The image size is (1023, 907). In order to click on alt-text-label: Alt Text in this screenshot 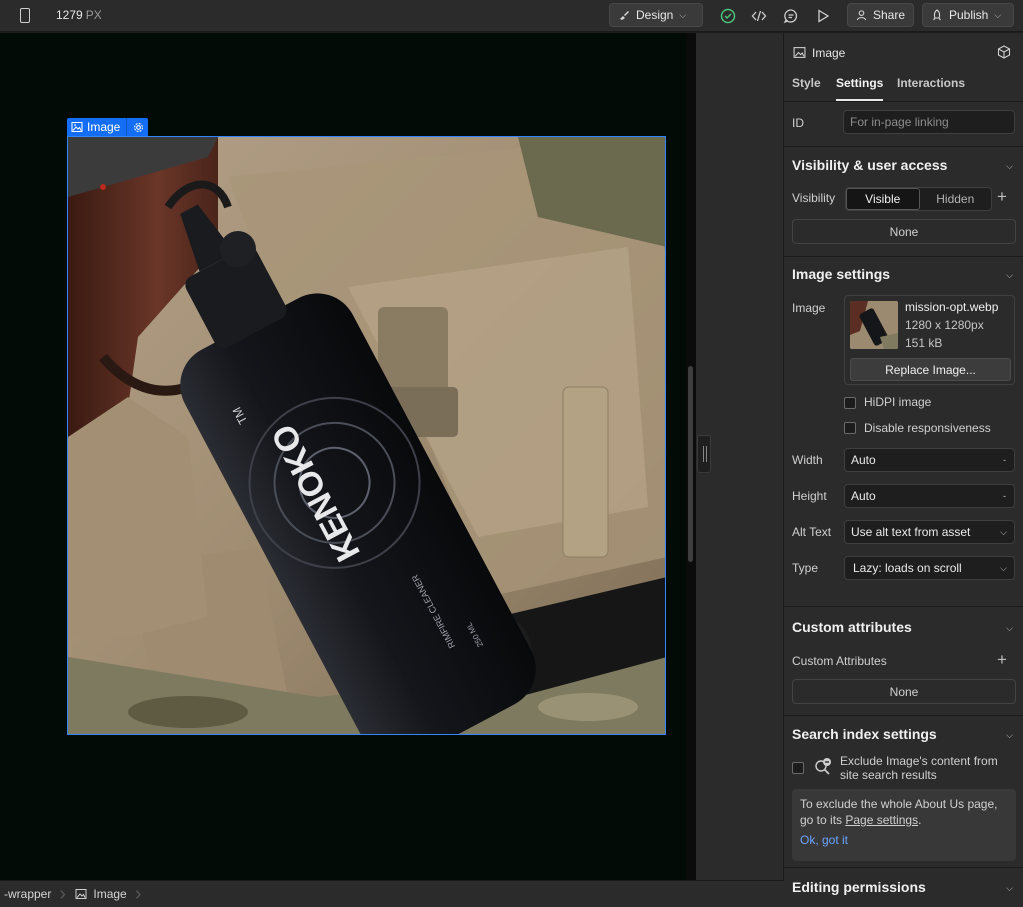, I will do `click(812, 532)`.